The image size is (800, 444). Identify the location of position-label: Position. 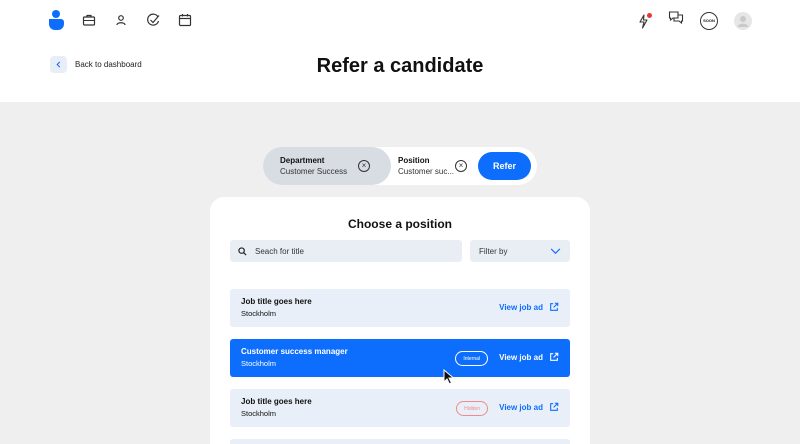
(414, 160).